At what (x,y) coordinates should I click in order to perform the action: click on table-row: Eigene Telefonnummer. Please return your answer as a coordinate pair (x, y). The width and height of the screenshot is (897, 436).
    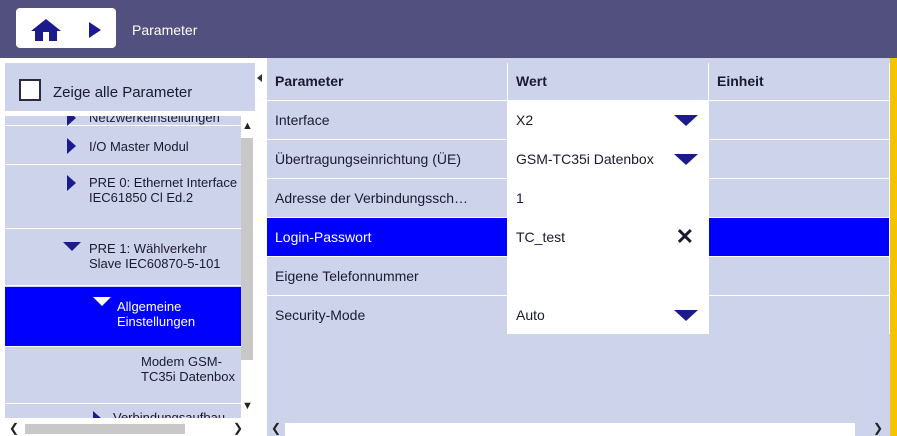
    Looking at the image, I should click on (578, 275).